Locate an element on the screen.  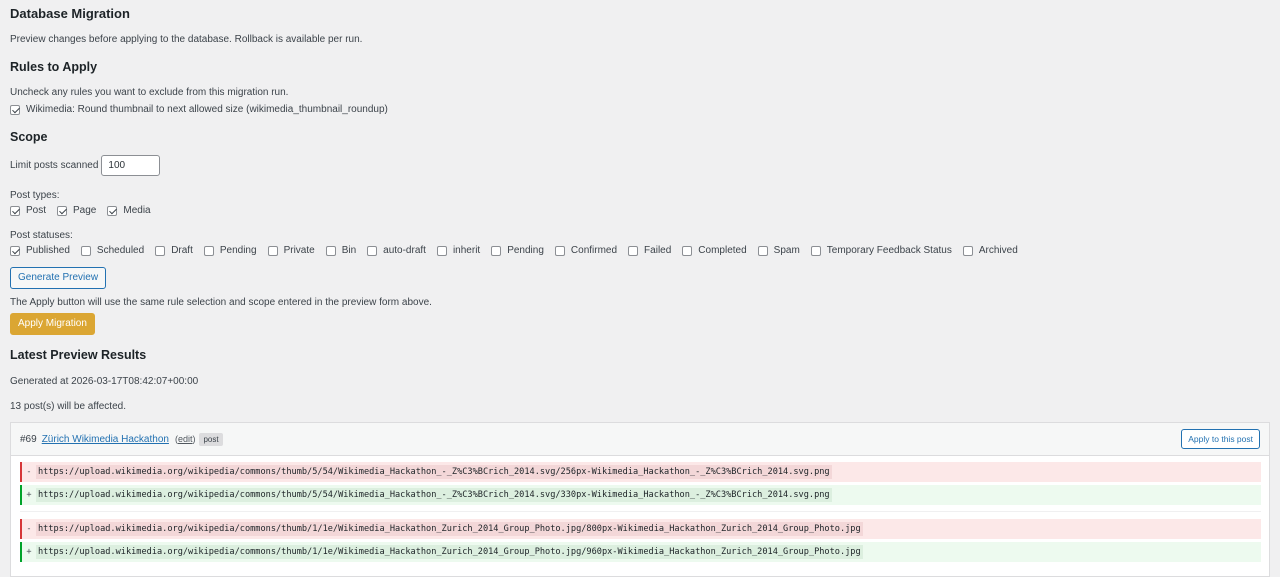
apply-migration-button: Apply Migration is located at coordinates (52, 324).